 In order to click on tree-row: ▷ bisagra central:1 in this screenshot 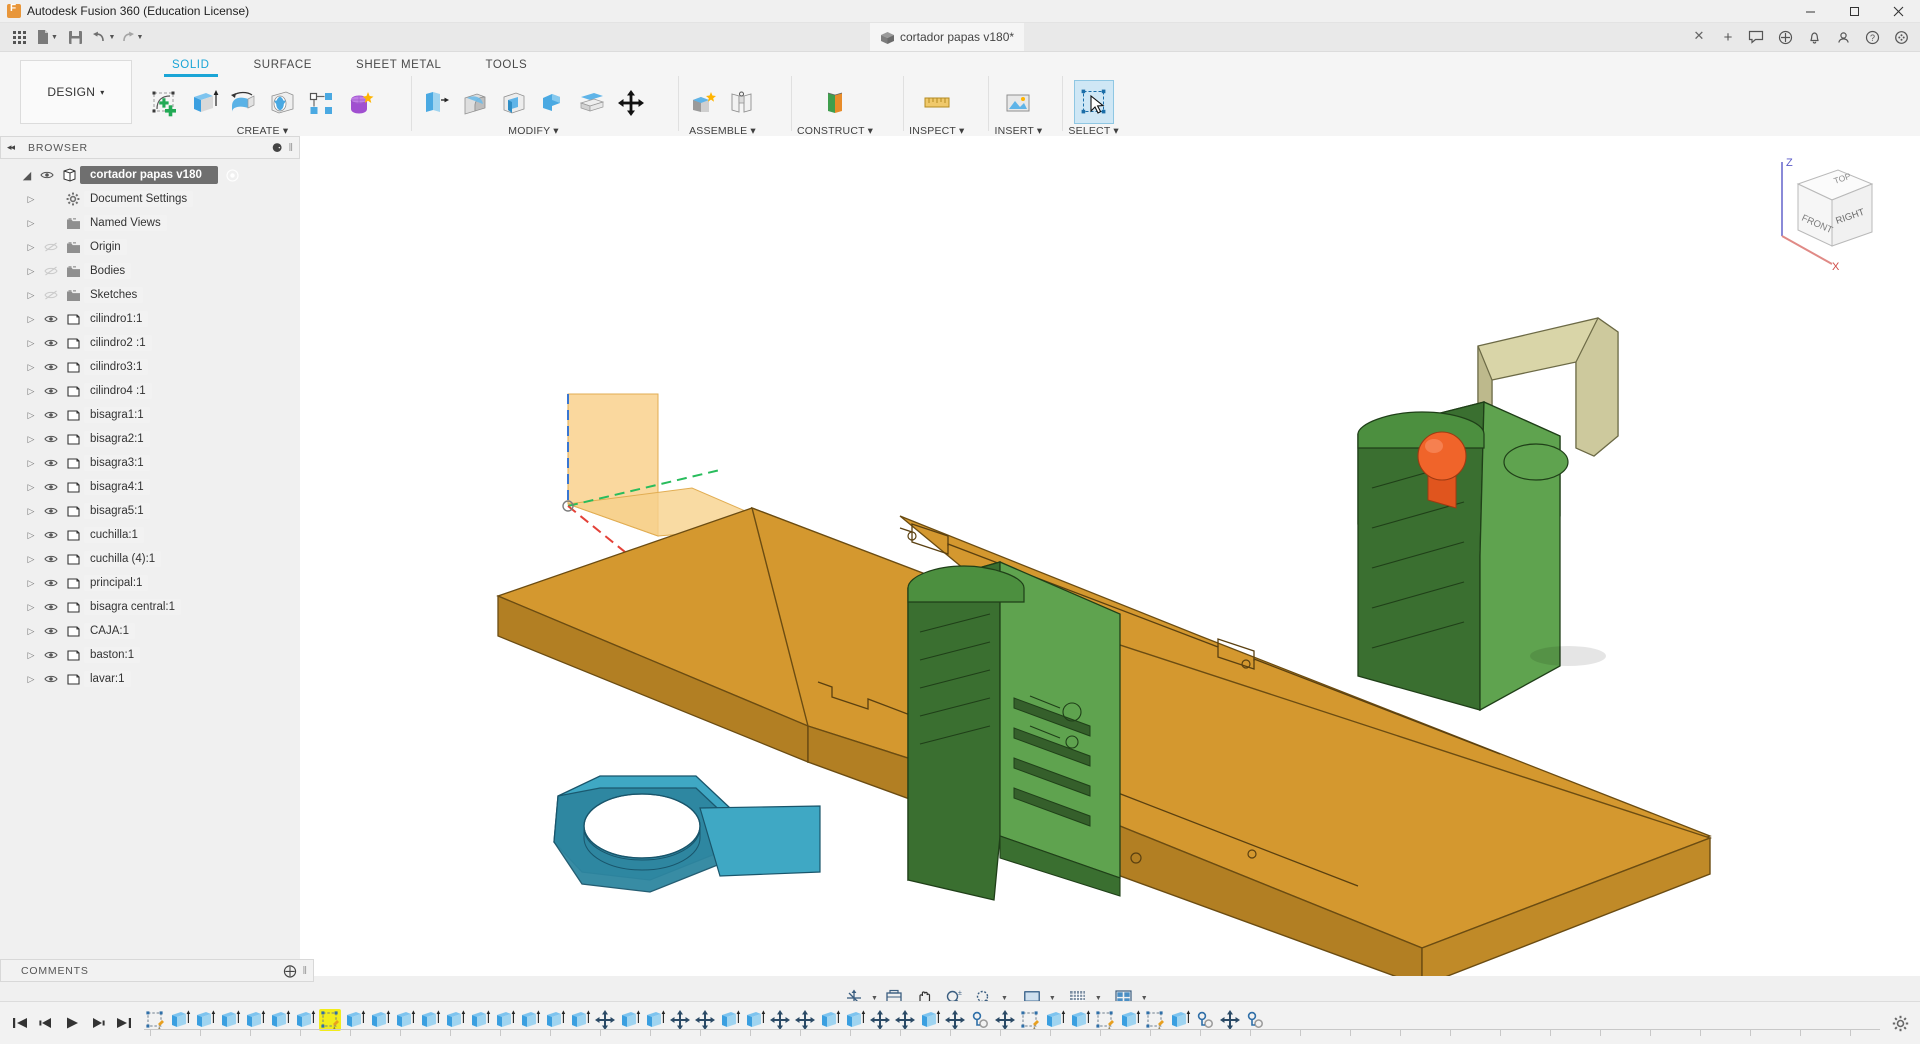, I will do `click(150, 607)`.